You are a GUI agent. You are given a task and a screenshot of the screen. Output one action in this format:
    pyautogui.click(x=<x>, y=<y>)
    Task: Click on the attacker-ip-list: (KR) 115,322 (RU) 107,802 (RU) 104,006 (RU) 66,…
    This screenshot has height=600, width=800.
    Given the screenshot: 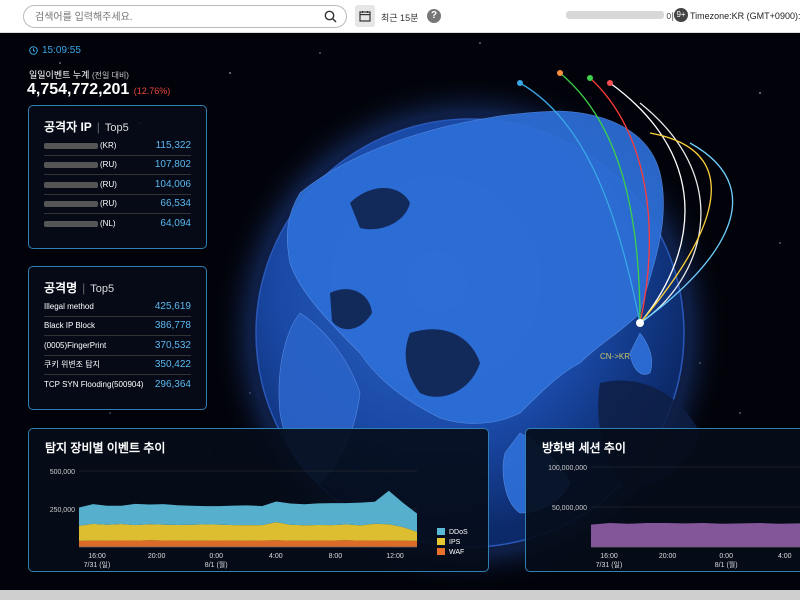 What is the action you would take?
    pyautogui.click(x=117, y=185)
    